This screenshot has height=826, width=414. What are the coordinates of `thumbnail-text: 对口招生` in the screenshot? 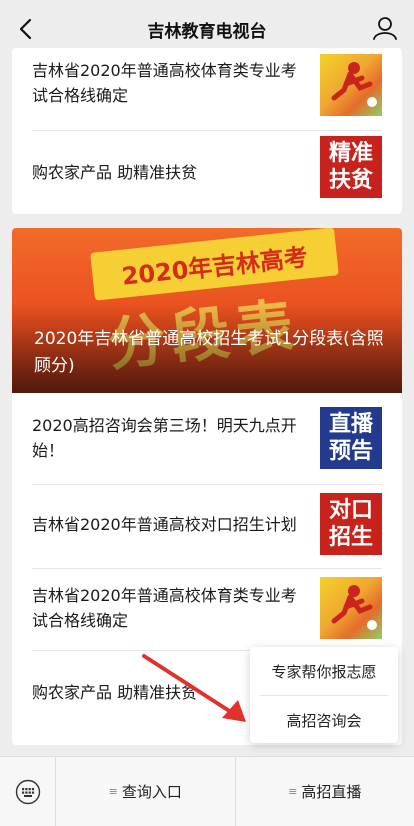 It's located at (350, 524).